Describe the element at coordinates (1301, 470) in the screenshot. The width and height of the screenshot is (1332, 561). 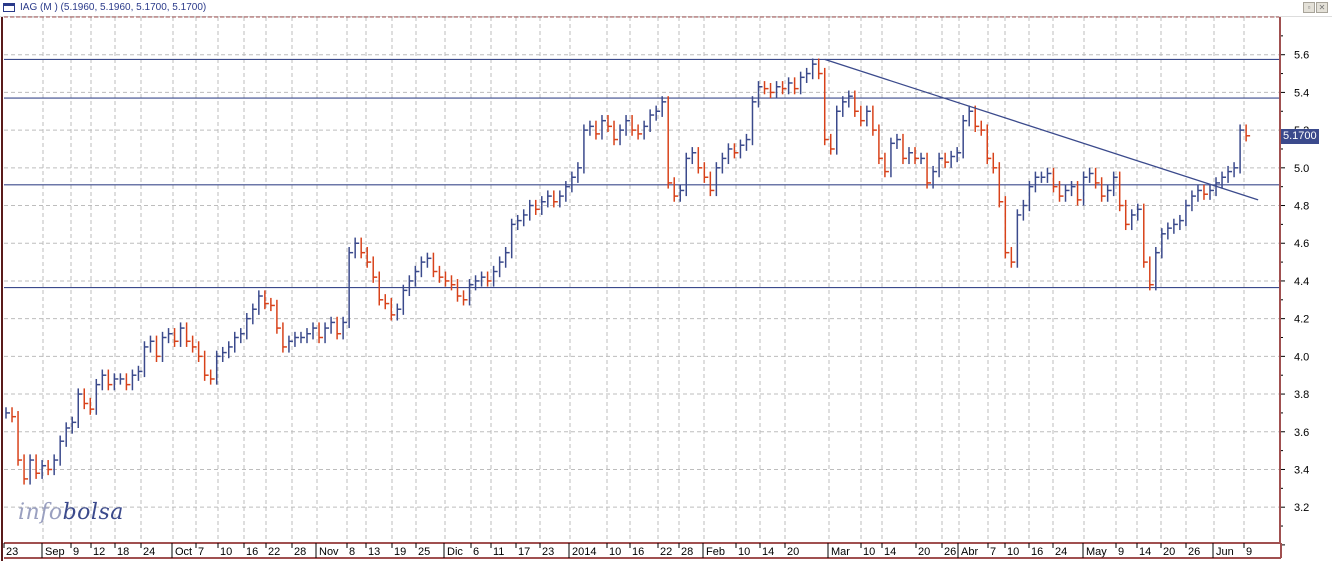
I see `y-tick-label: 3.4` at that location.